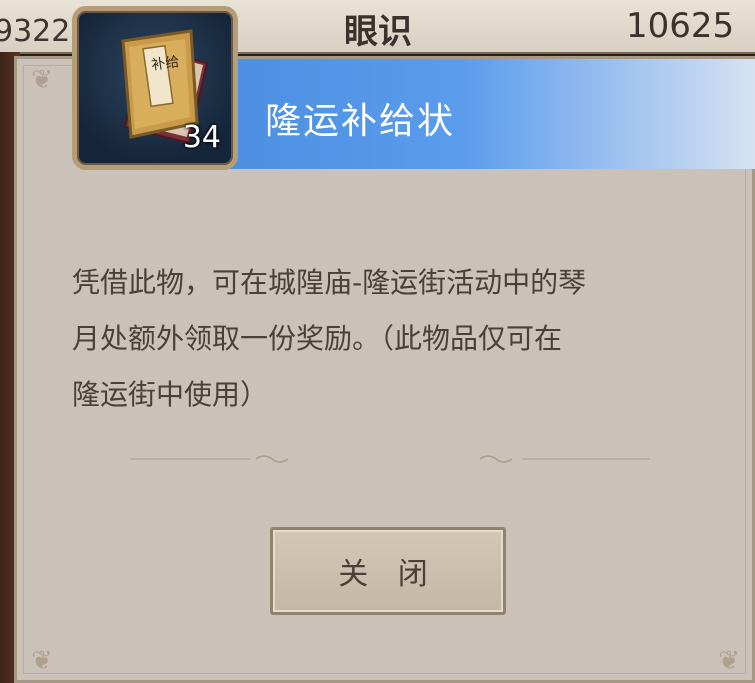  Describe the element at coordinates (317, 338) in the screenshot. I see `description-line: 月处额外领取一份奖励。（此物品仅可在` at that location.